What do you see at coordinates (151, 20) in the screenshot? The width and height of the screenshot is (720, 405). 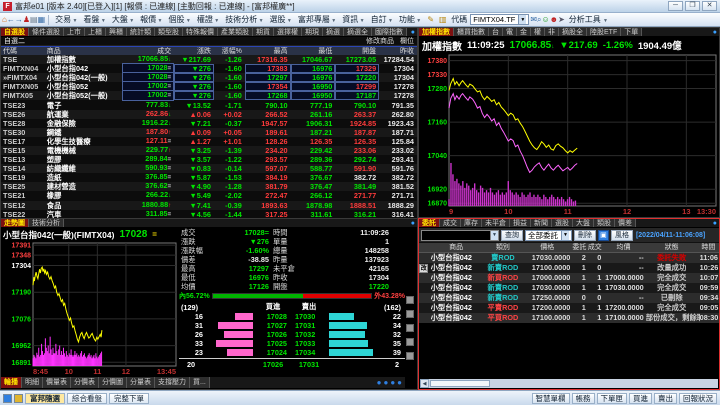 I see `menu-3: 報價 ▼` at bounding box center [151, 20].